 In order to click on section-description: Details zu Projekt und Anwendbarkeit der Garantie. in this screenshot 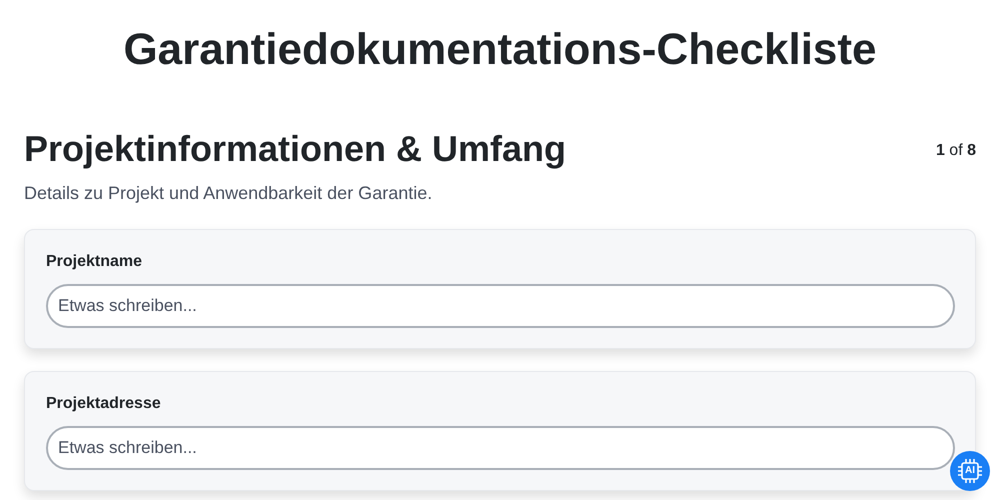, I will do `click(229, 193)`.